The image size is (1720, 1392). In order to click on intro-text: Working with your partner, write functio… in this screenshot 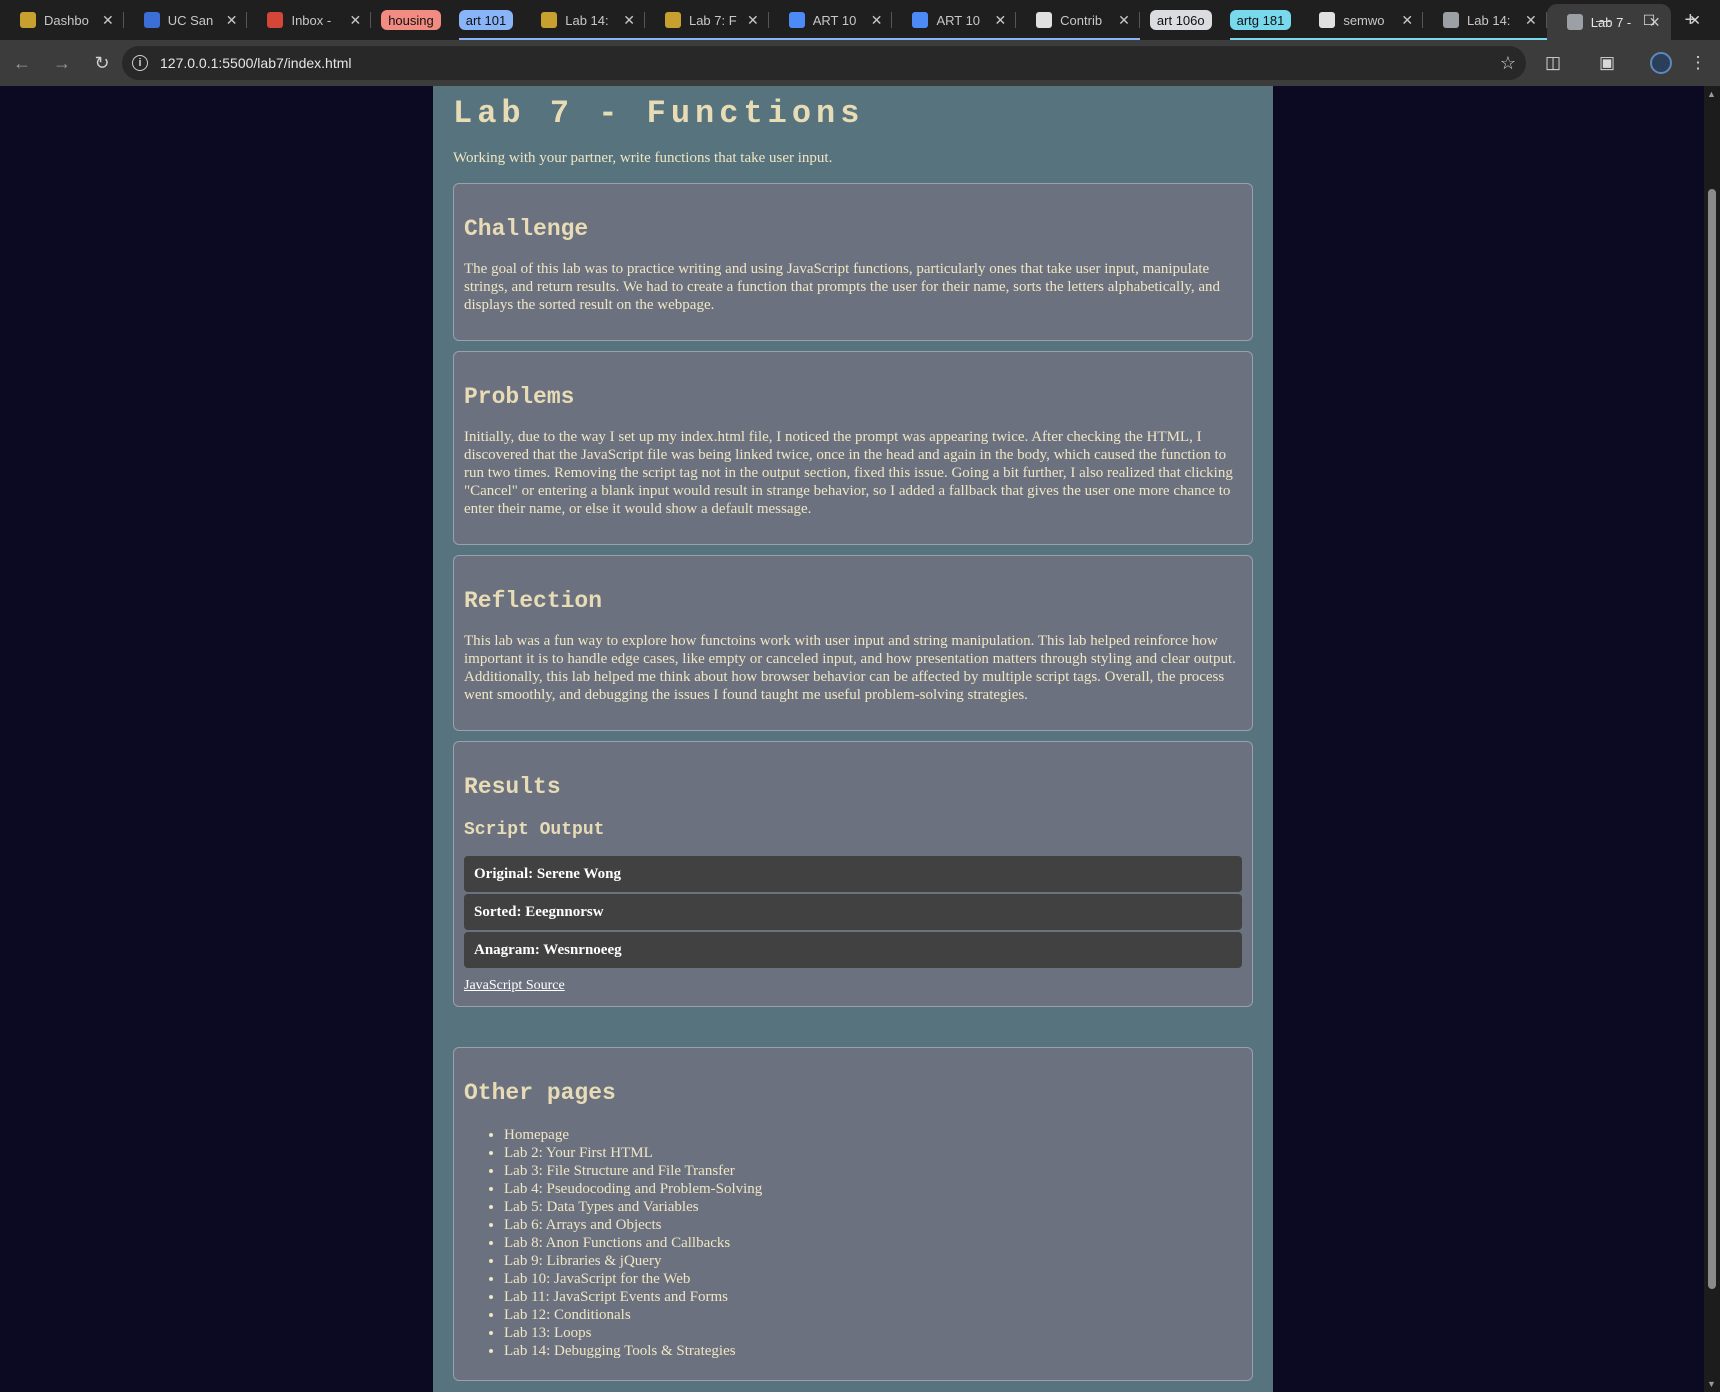, I will do `click(643, 158)`.